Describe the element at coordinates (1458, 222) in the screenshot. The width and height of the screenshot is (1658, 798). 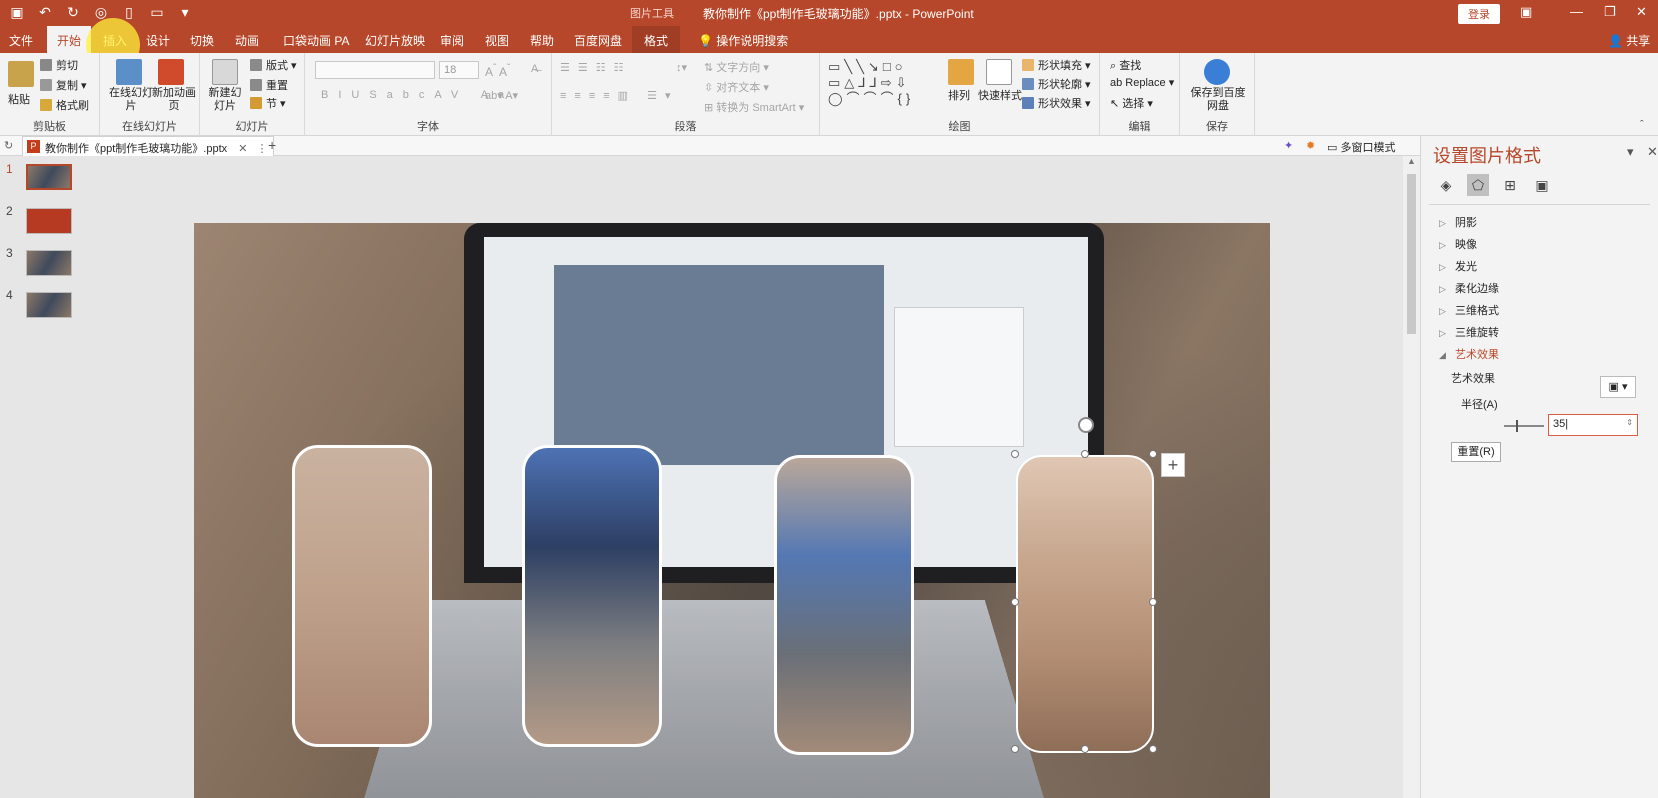
I see `section-shadow: ▷ 阴影` at that location.